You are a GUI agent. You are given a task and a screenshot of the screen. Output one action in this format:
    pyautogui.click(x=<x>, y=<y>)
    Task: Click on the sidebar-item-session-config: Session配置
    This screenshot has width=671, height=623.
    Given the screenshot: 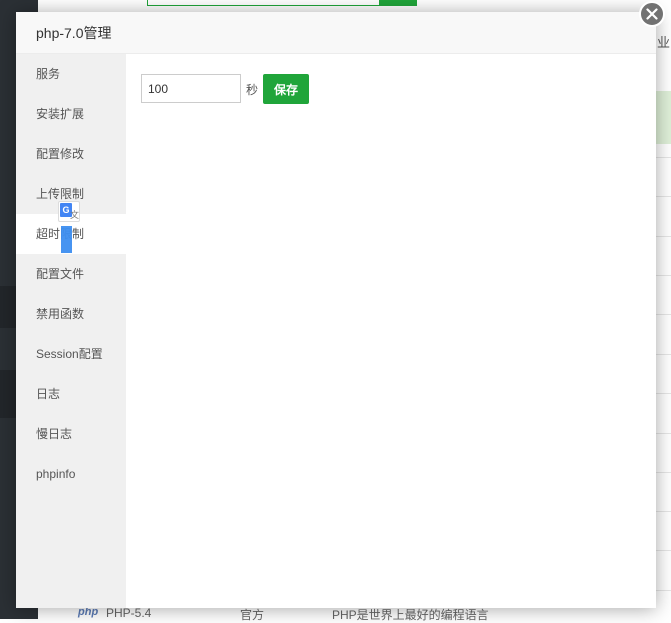 What is the action you would take?
    pyautogui.click(x=71, y=354)
    